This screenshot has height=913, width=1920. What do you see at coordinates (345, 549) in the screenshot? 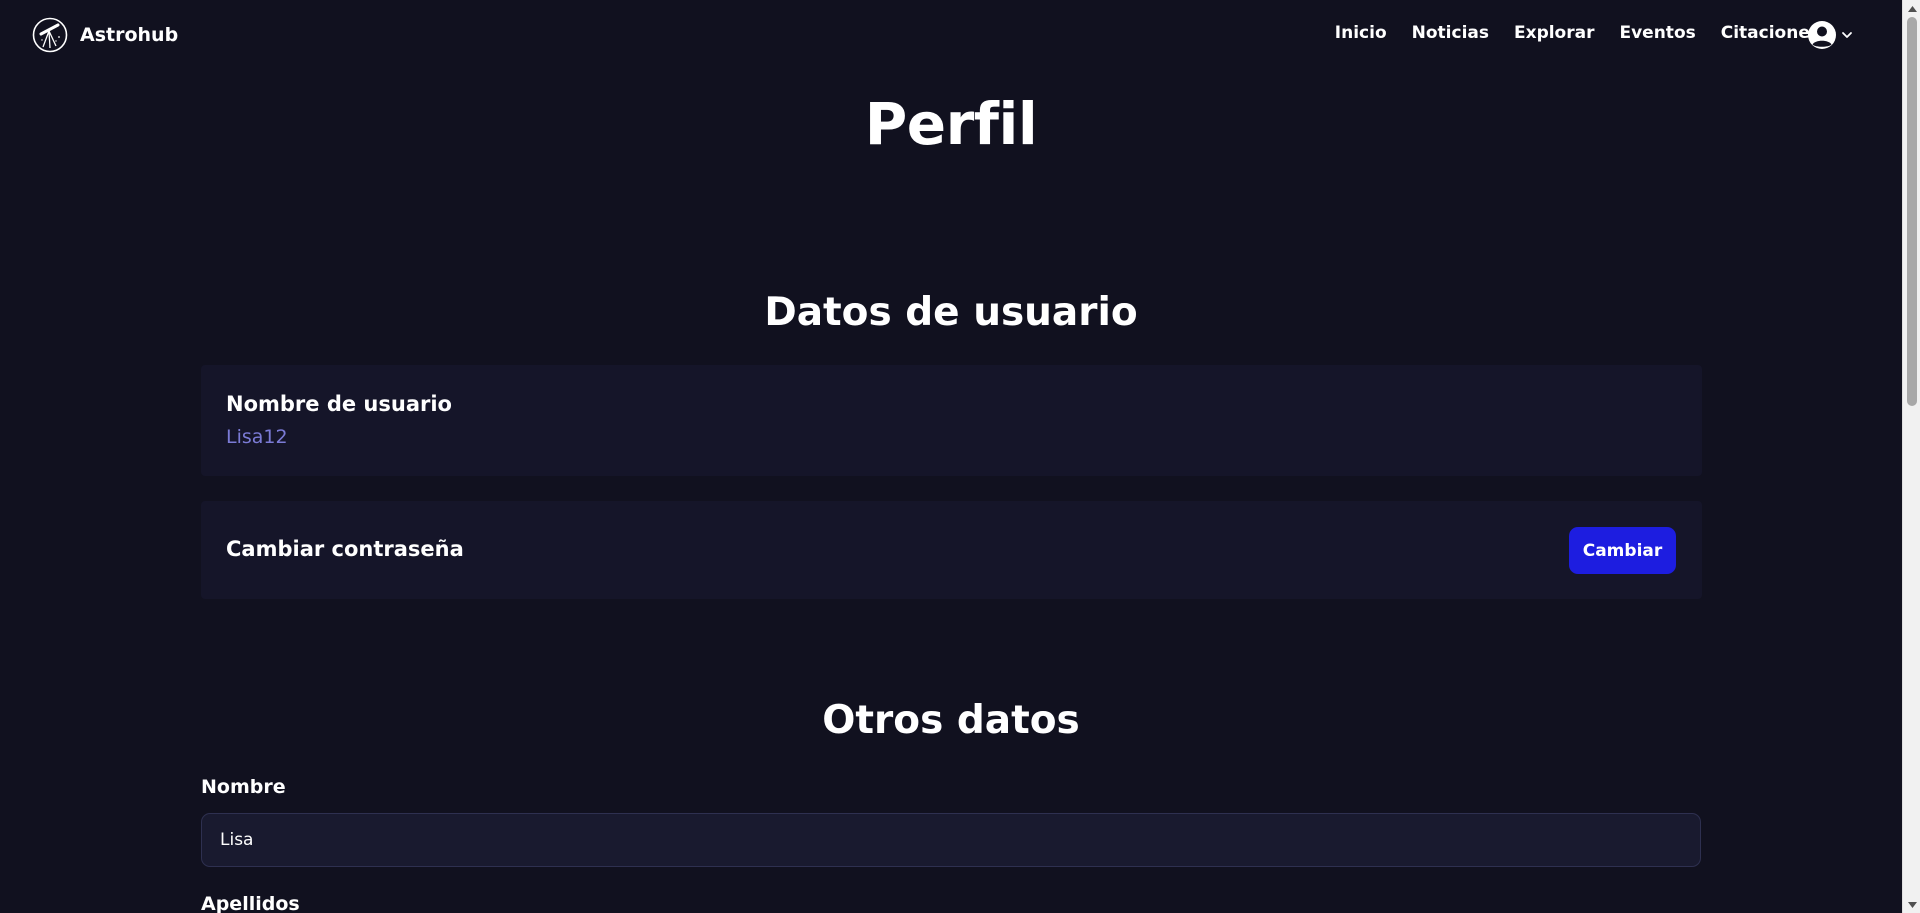
I see `change-password-label: Cambiar contraseña` at bounding box center [345, 549].